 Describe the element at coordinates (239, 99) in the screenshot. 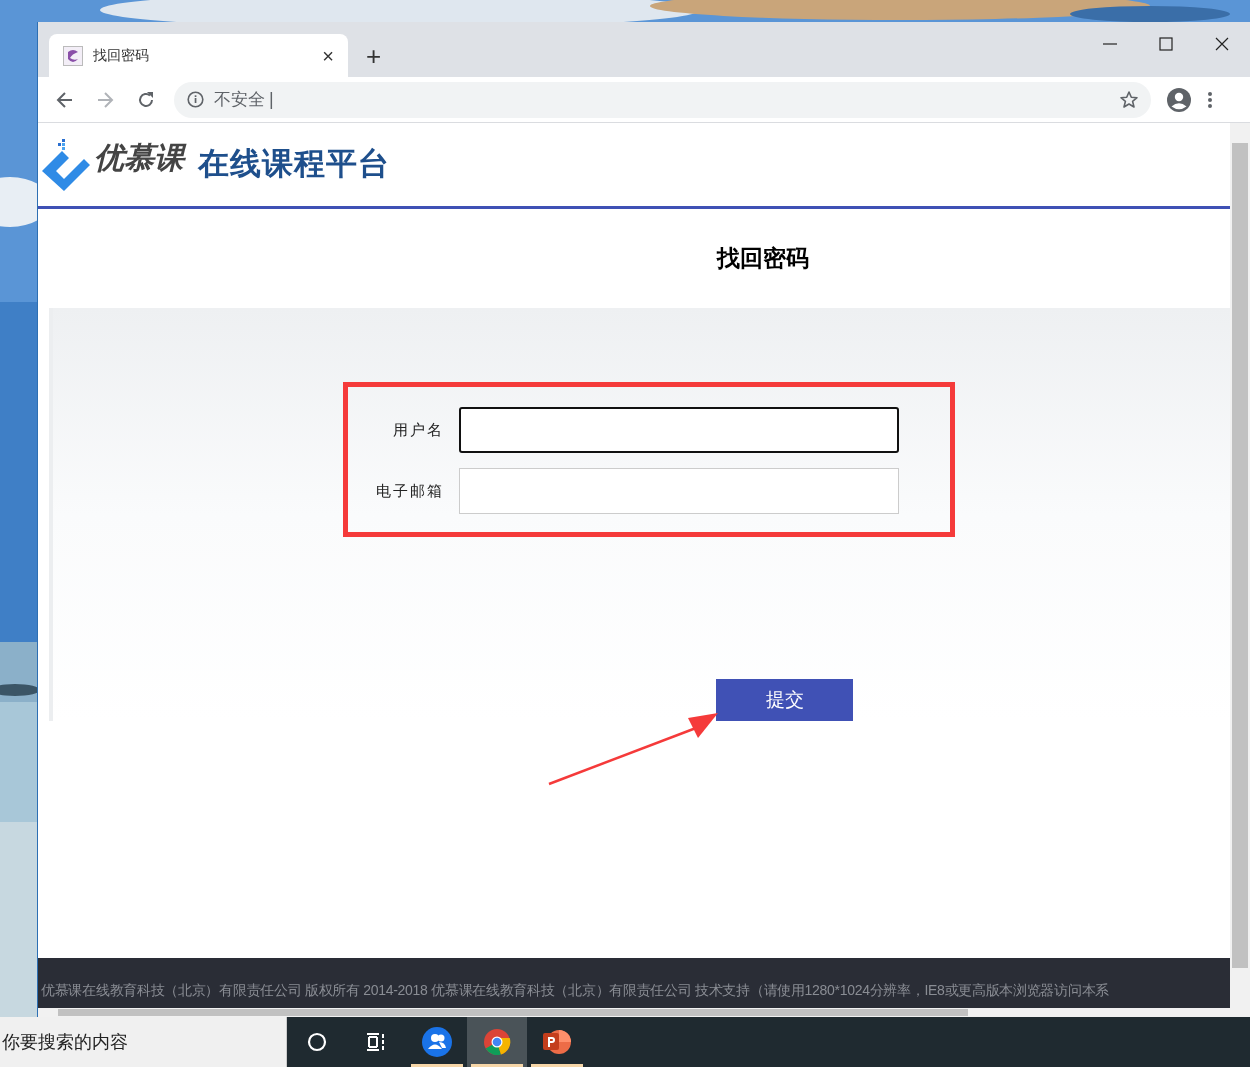

I see `security-label: 不安全` at that location.